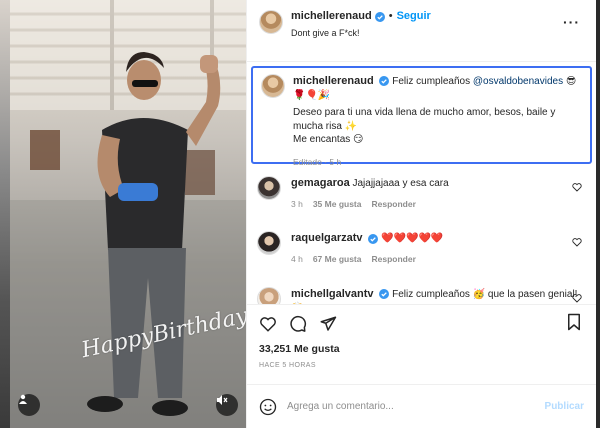 This screenshot has width=600, height=428. What do you see at coordinates (331, 16) in the screenshot?
I see `author-username: michellerenaud` at bounding box center [331, 16].